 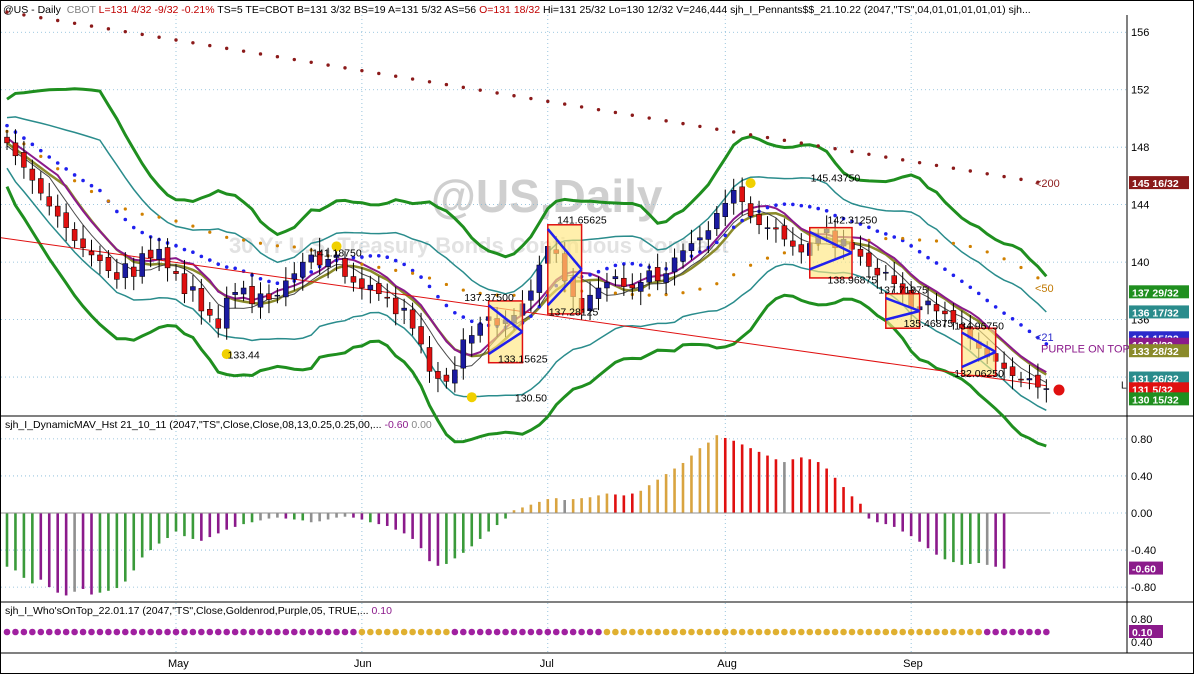 I want to click on month-label: Sep, so click(x=913, y=664).